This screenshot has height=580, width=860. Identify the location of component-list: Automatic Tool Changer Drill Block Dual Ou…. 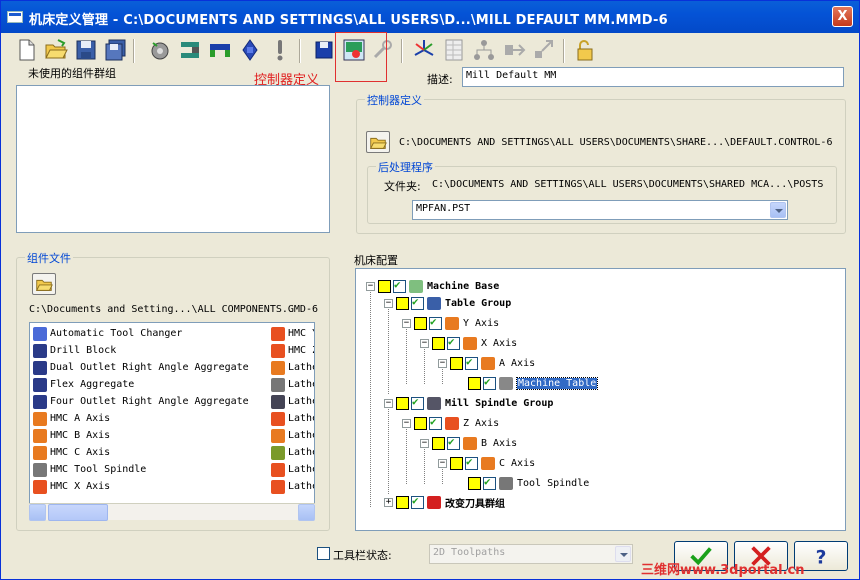
(172, 421).